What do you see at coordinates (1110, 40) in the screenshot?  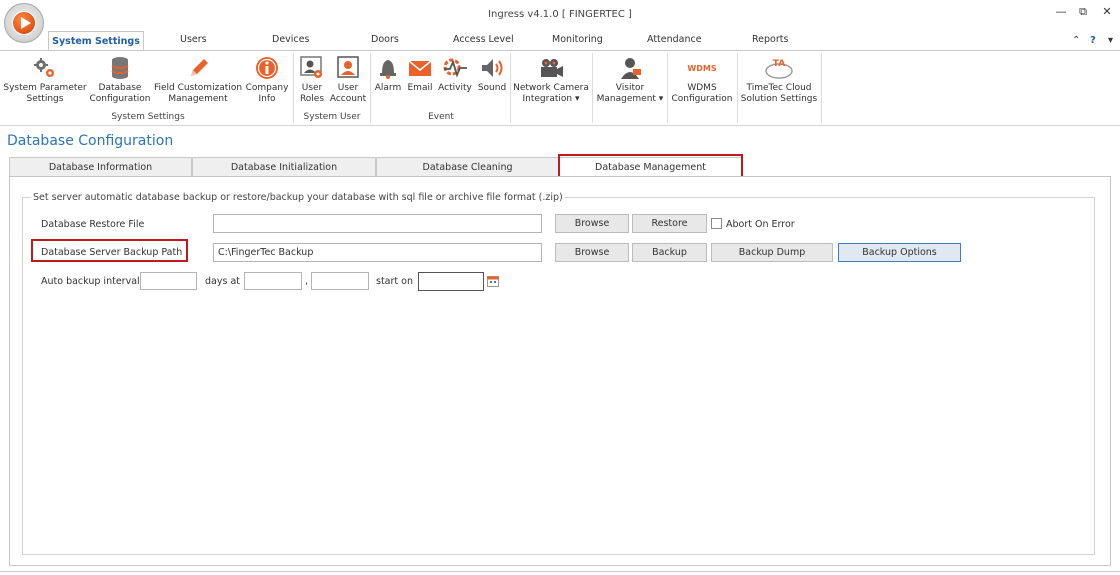 I see `options-dropdown-icon: ▾` at bounding box center [1110, 40].